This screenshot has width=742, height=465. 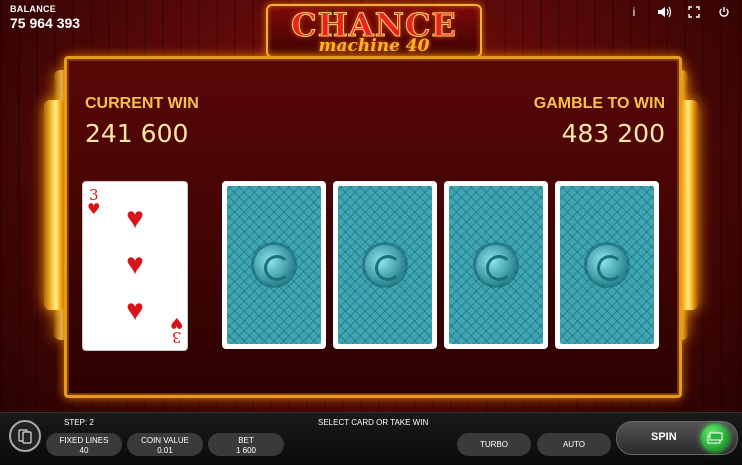 What do you see at coordinates (55, 205) in the screenshot?
I see `left-glow-column` at bounding box center [55, 205].